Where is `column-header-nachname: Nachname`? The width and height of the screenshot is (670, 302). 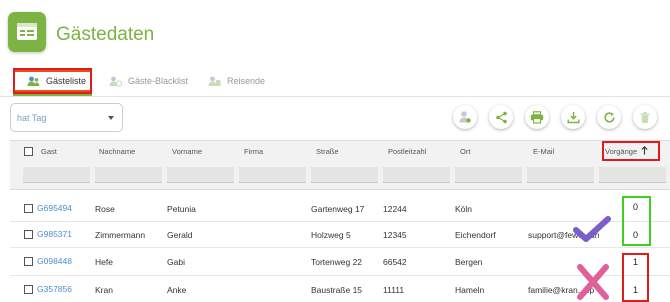
column-header-nachname: Nachname is located at coordinates (117, 151).